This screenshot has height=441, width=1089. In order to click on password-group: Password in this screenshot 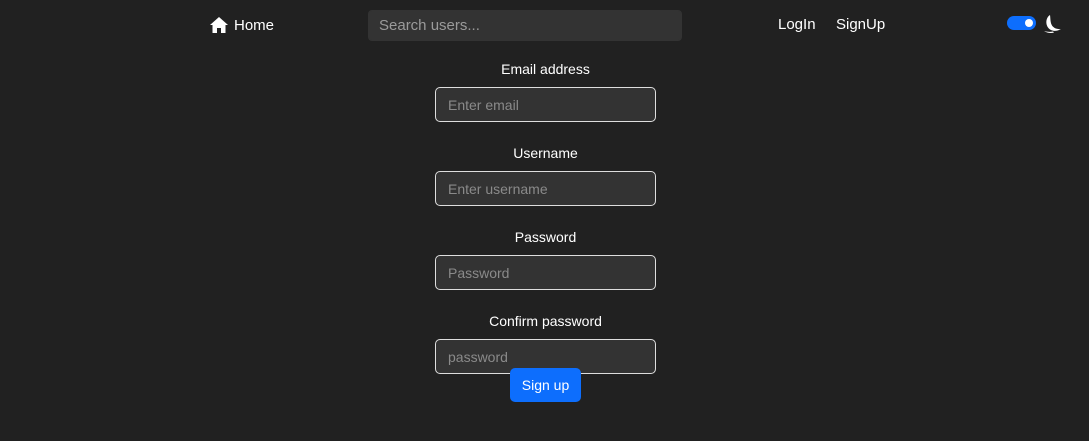, I will do `click(545, 258)`.